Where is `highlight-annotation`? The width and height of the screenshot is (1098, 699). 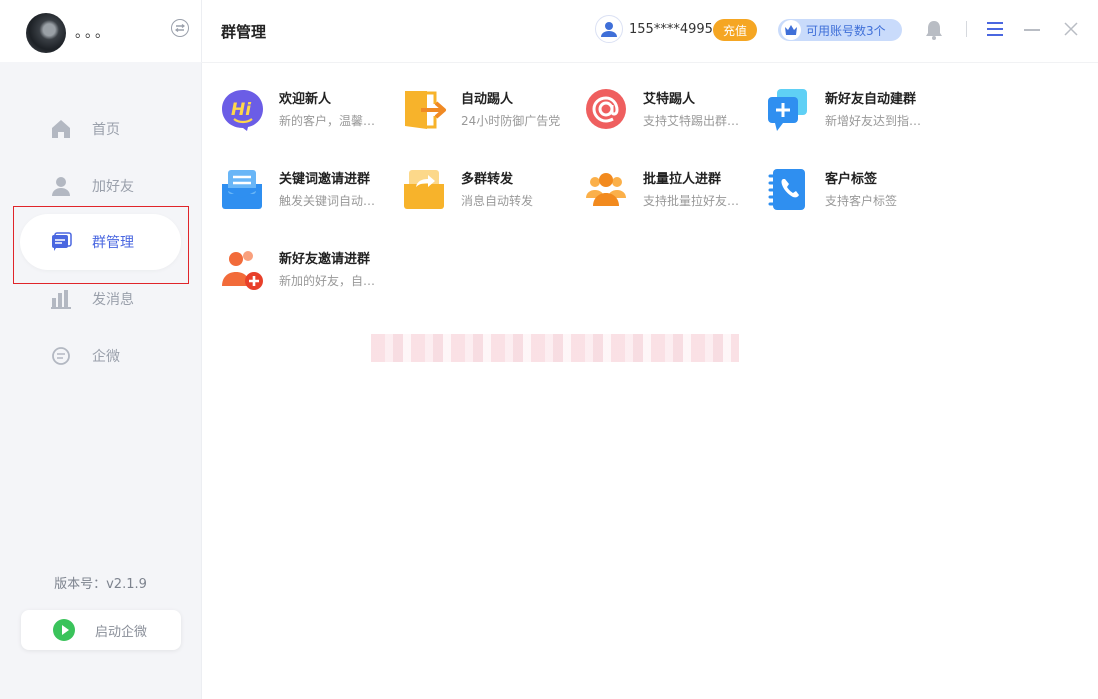
highlight-annotation is located at coordinates (101, 245).